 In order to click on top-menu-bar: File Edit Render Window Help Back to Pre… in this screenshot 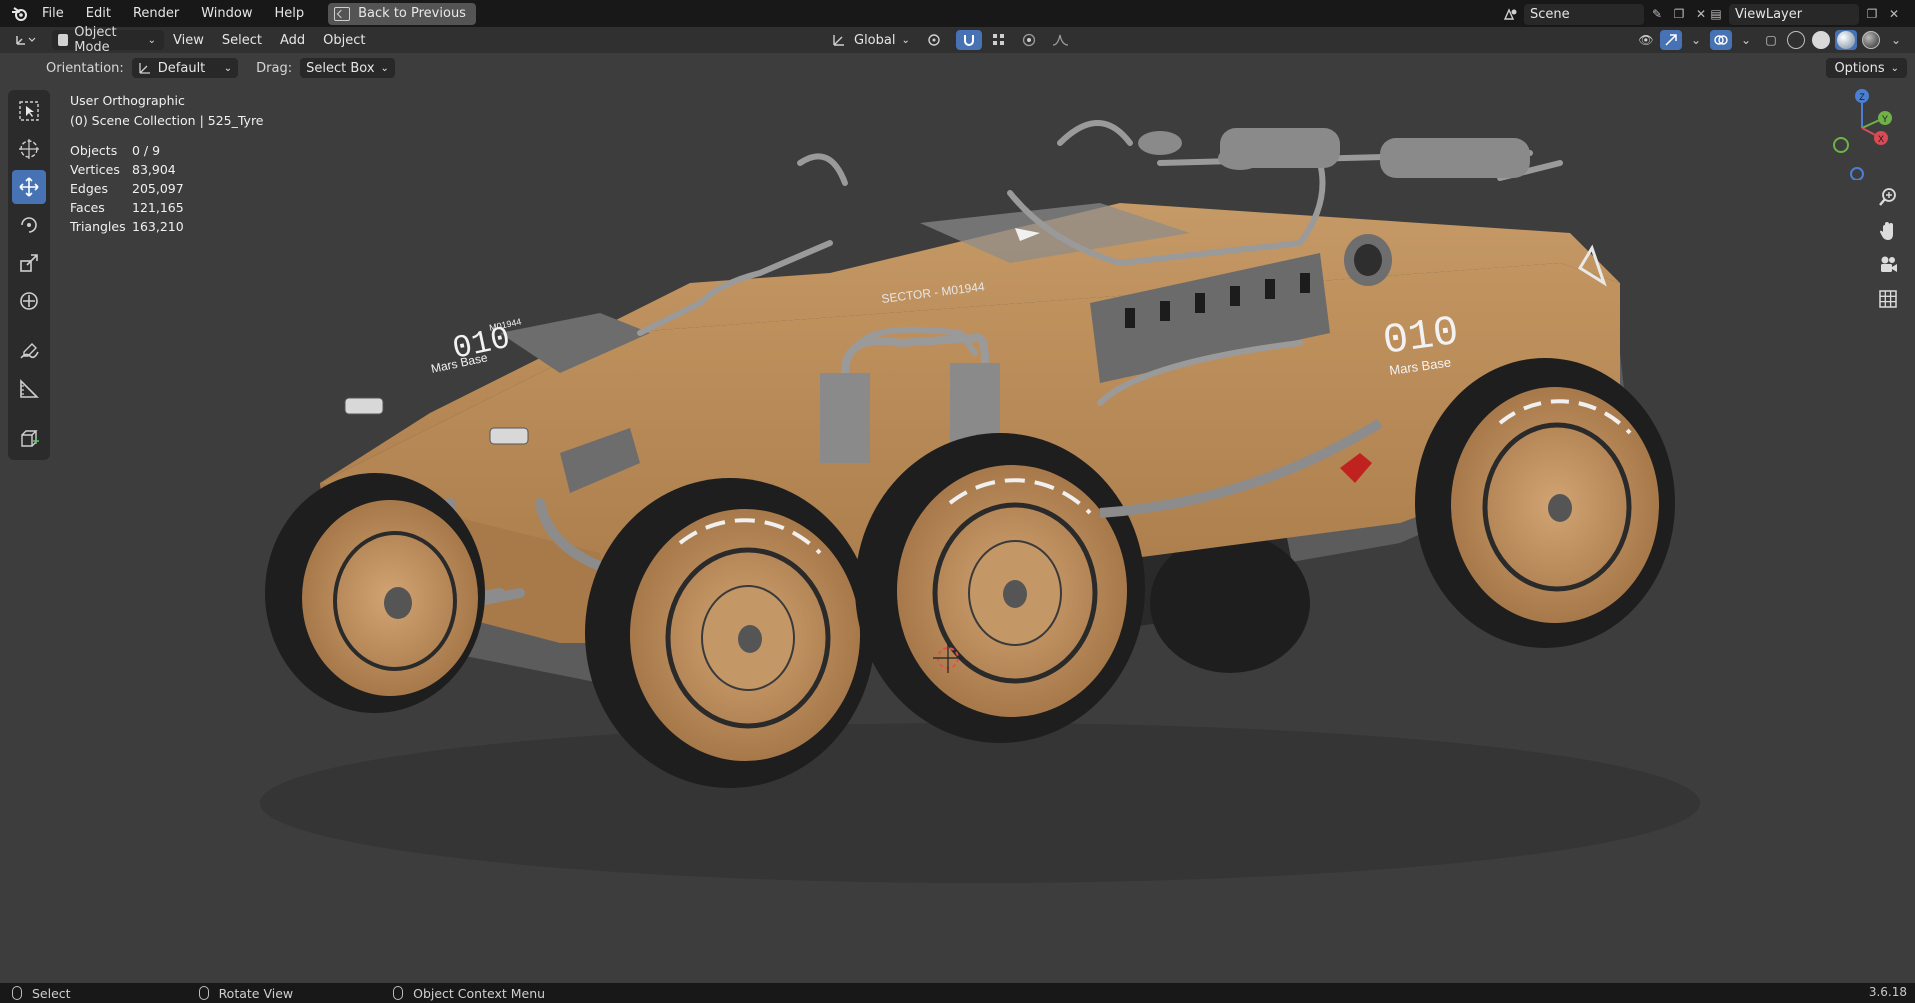, I will do `click(957, 13)`.